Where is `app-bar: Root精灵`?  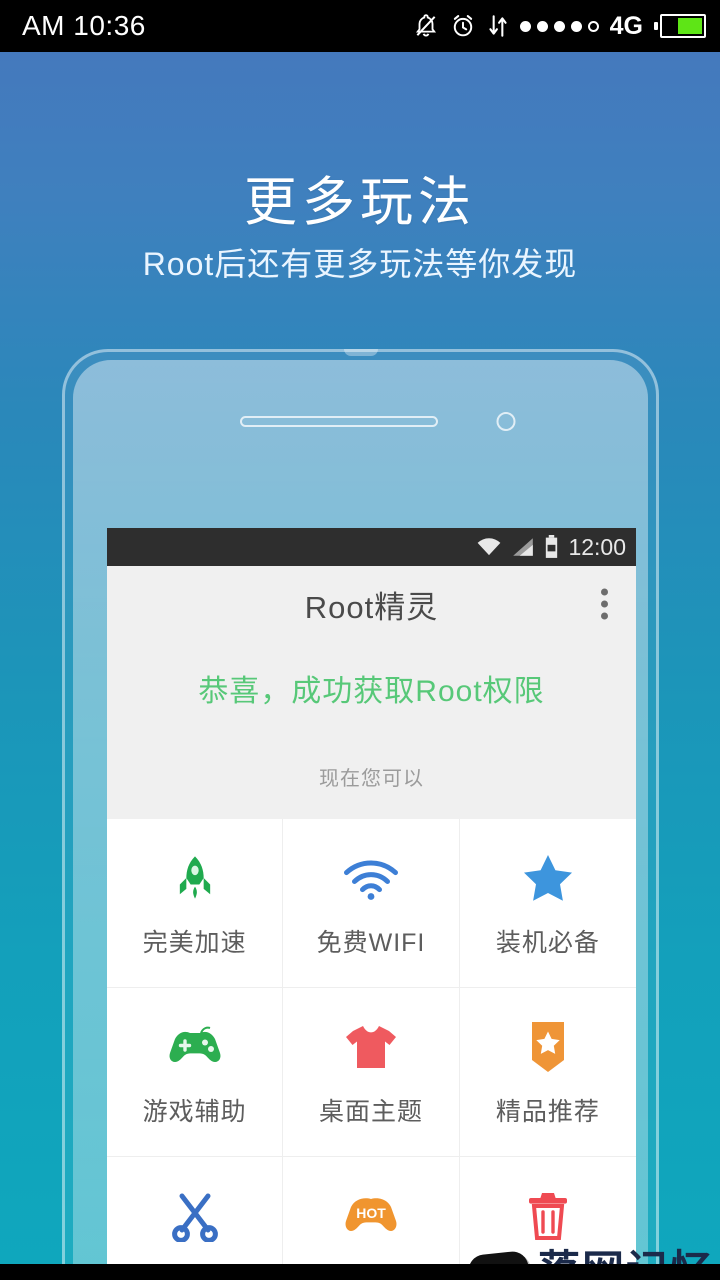 app-bar: Root精灵 is located at coordinates (371, 604).